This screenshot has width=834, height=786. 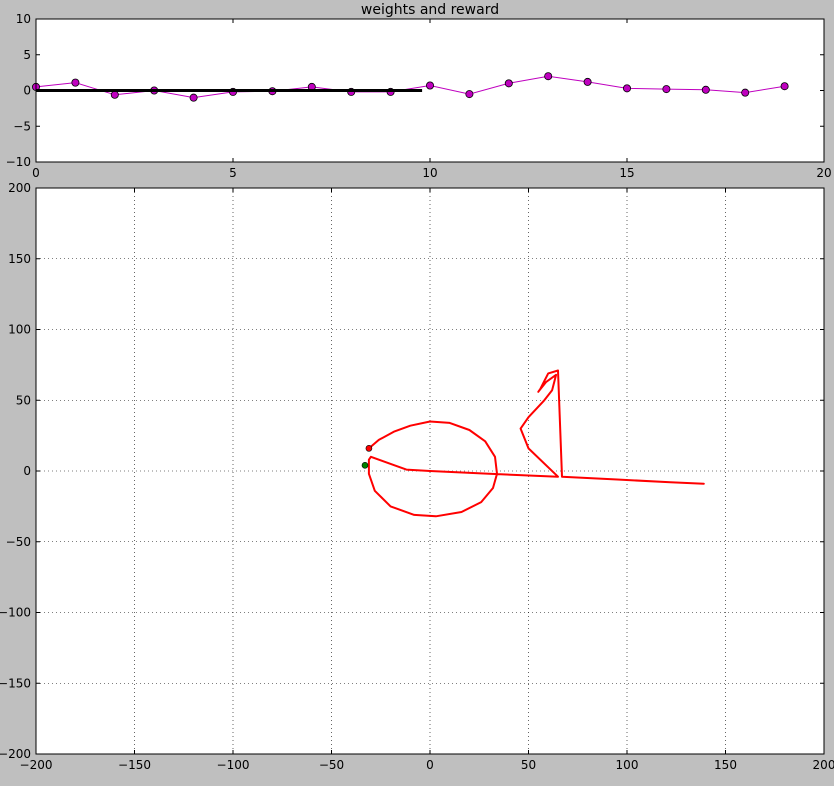 What do you see at coordinates (22, 126) in the screenshot?
I see `chart0-ytick-label-1: −5` at bounding box center [22, 126].